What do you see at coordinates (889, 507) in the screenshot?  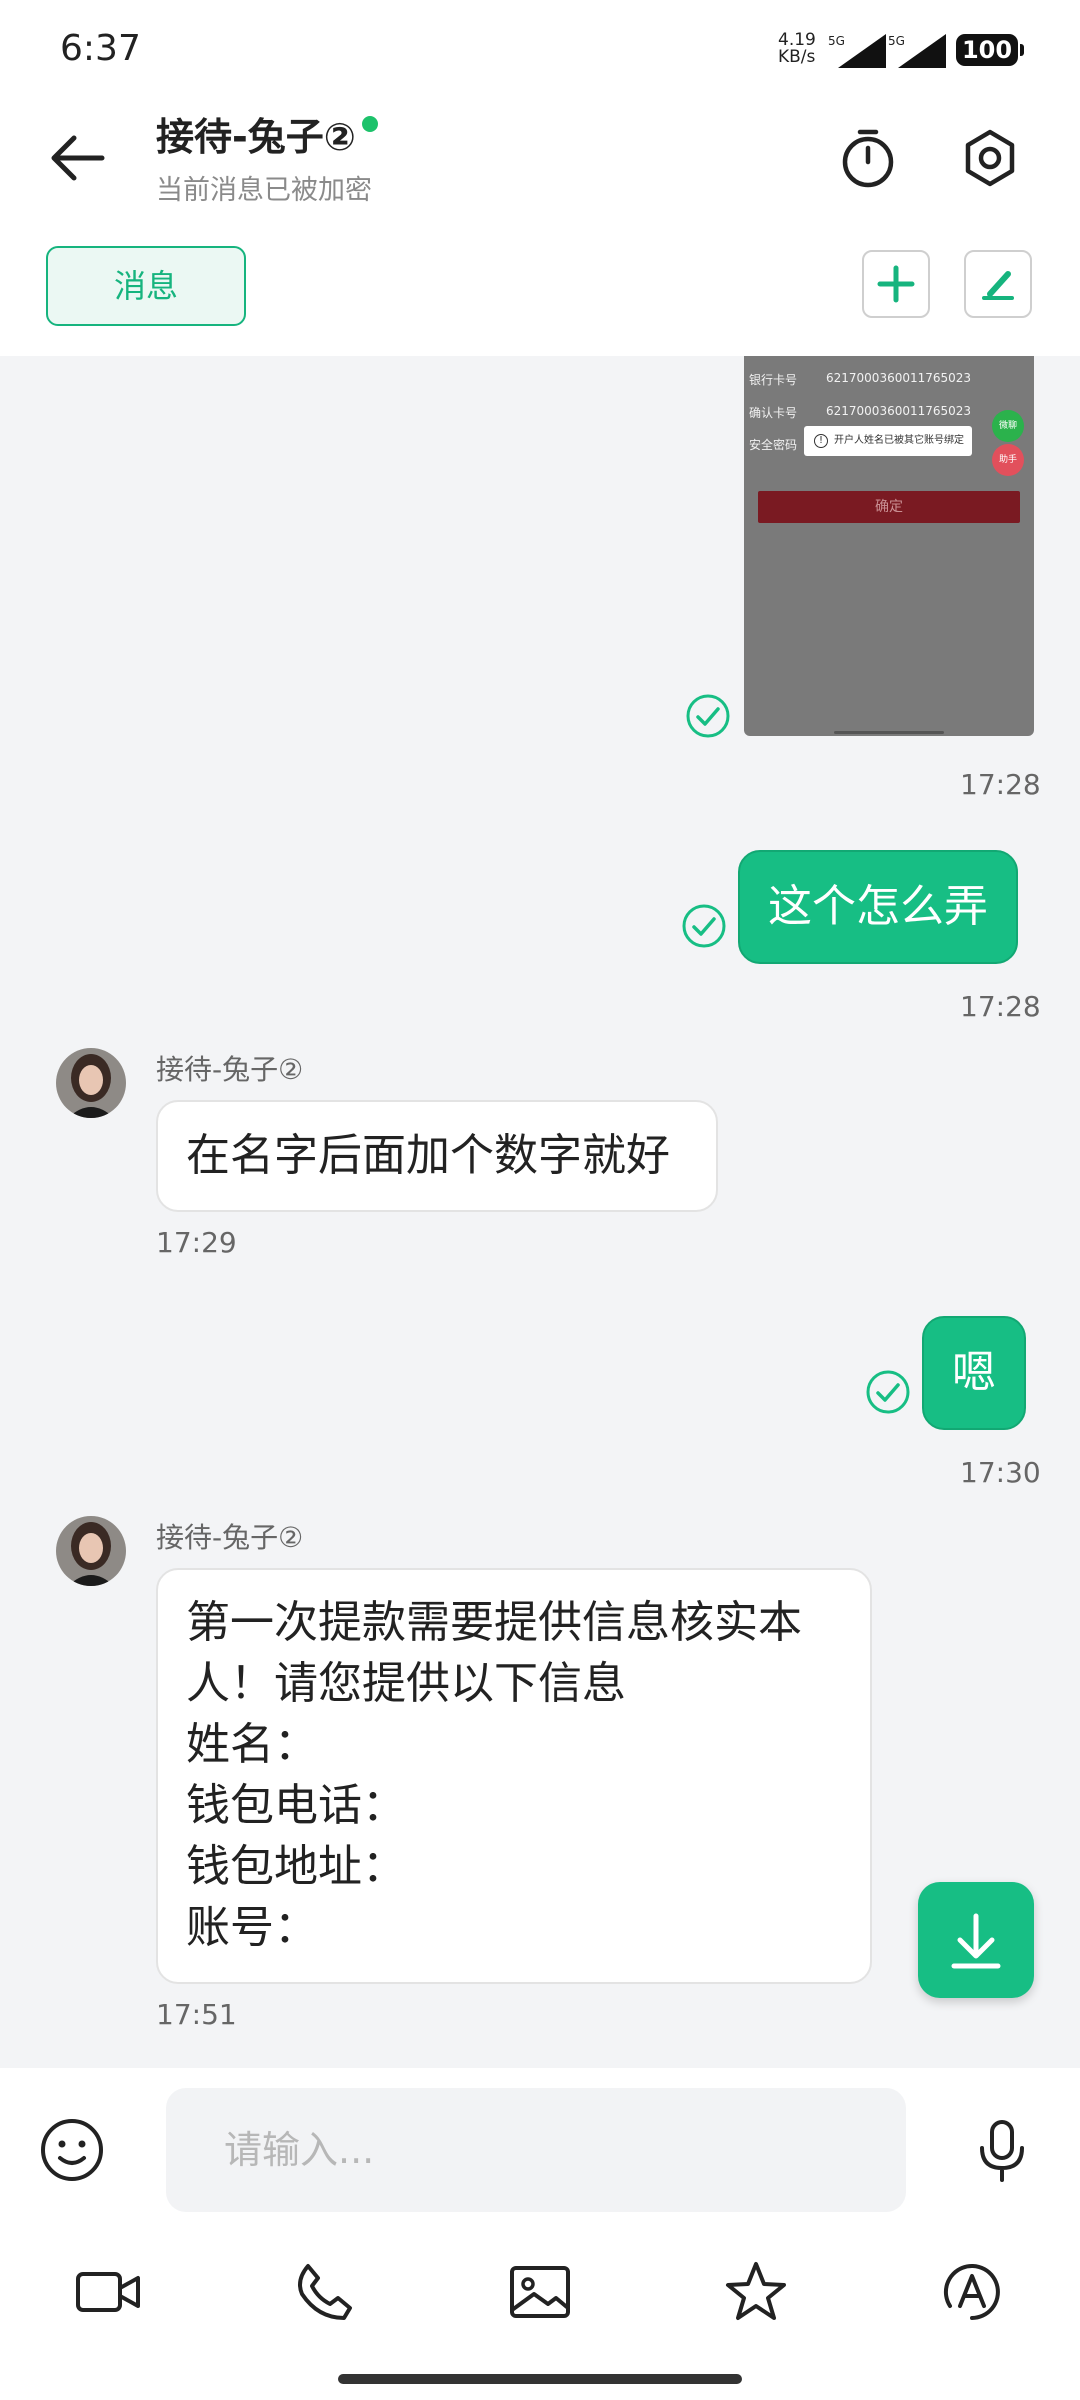 I see `image-confirm-button: 确定` at bounding box center [889, 507].